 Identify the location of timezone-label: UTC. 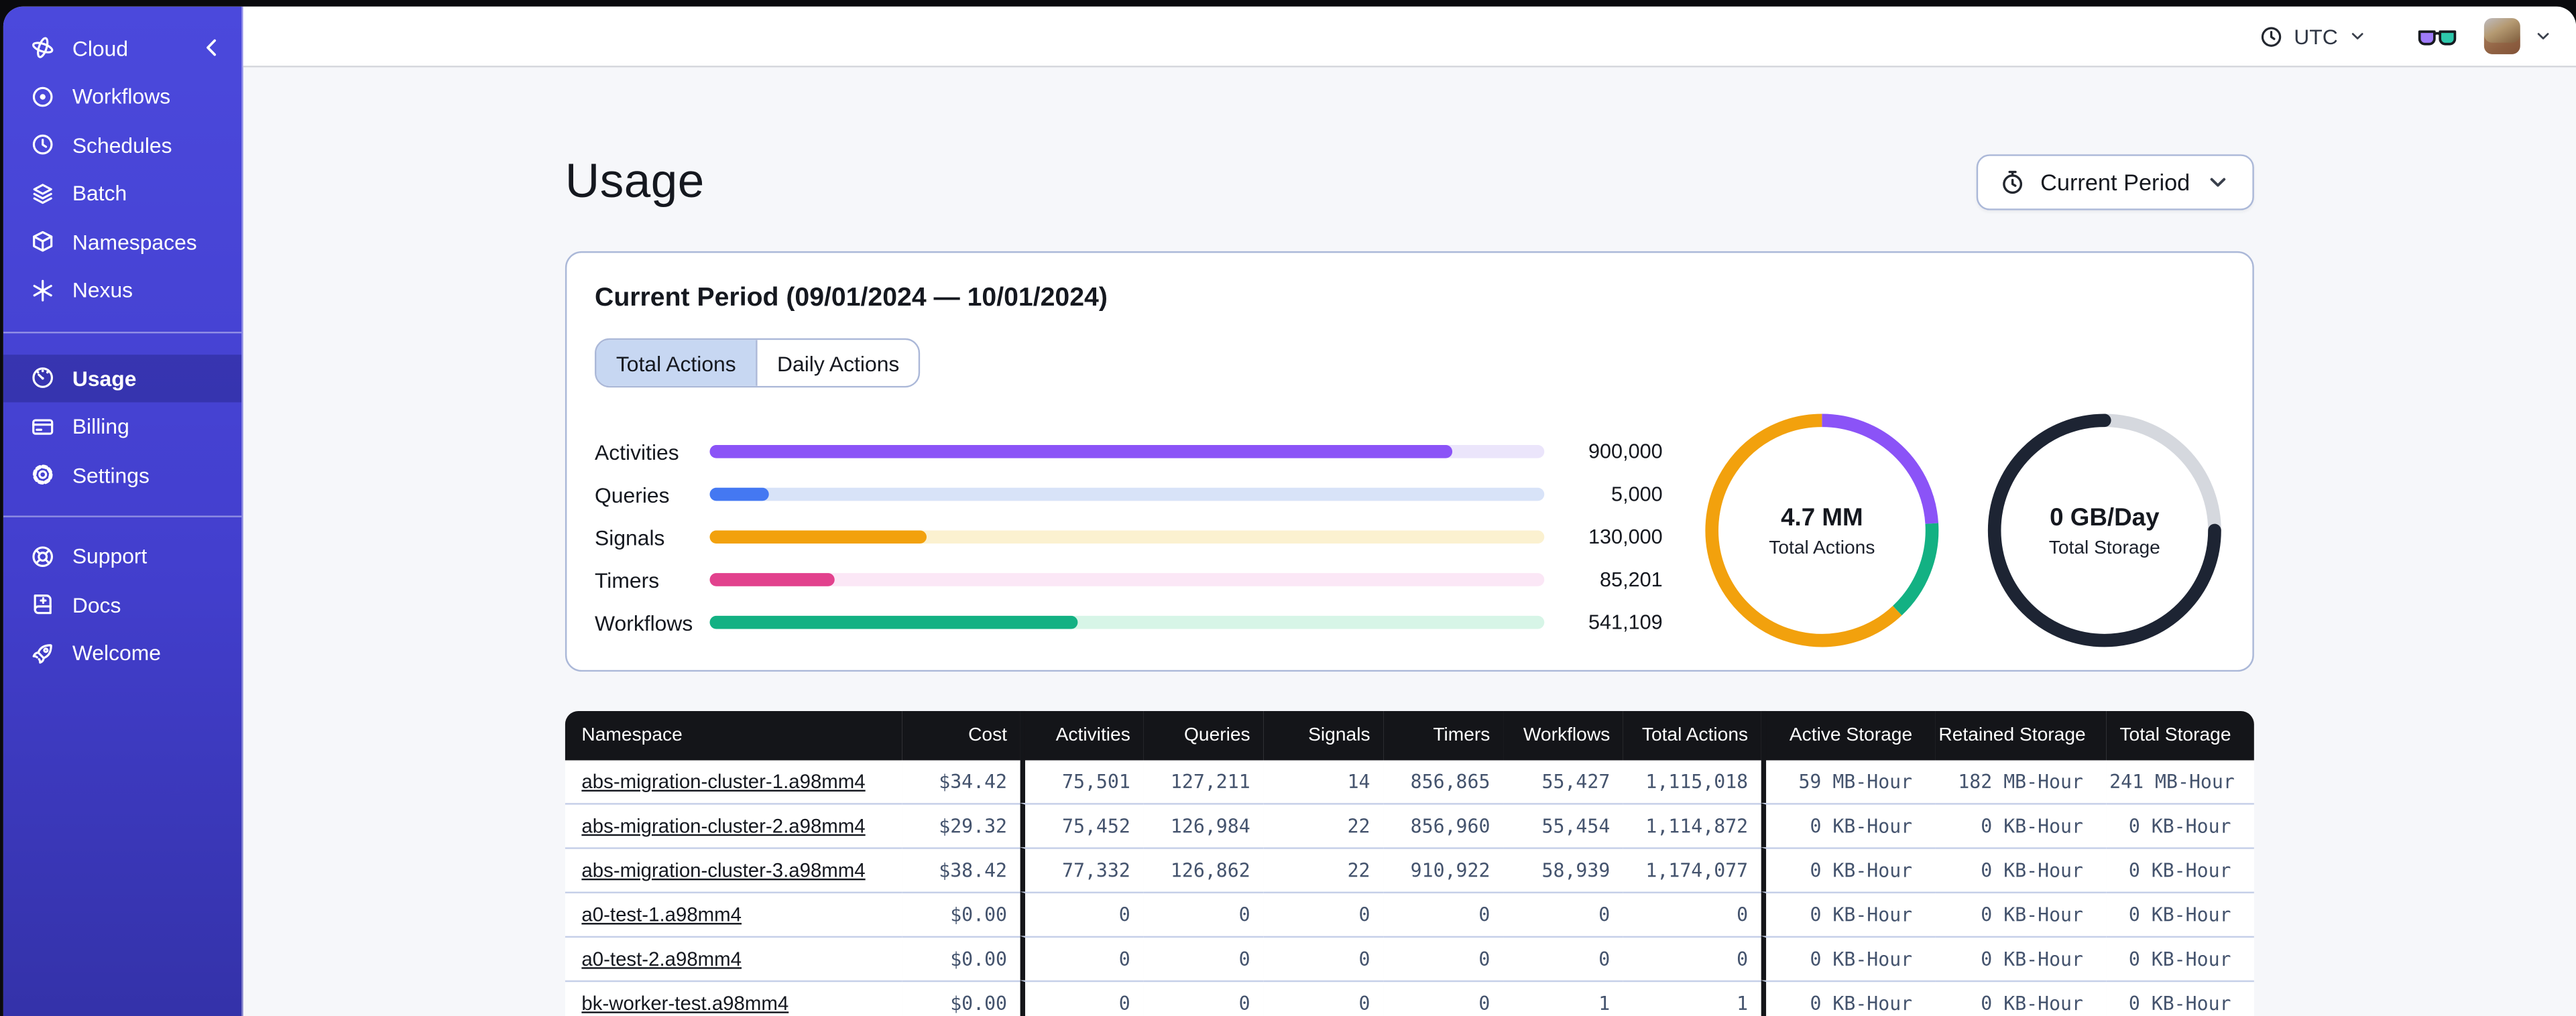
(2316, 36).